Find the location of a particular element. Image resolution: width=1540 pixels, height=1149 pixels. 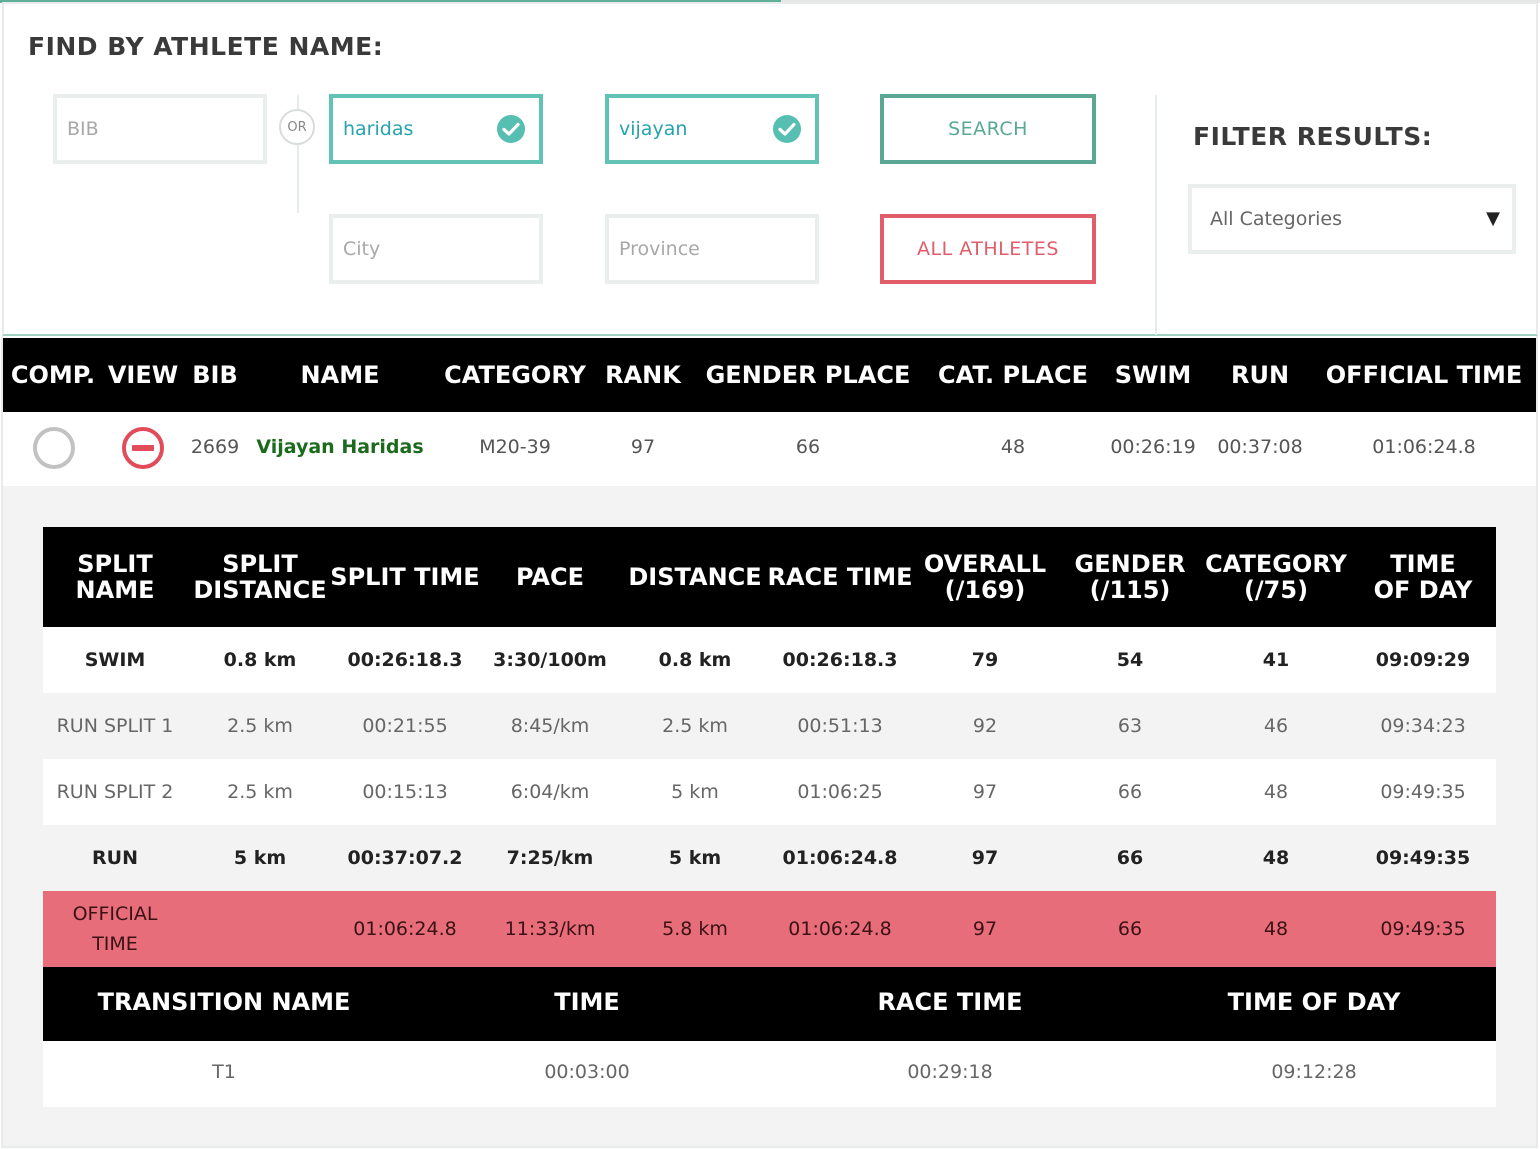

city-placeholder: City is located at coordinates (362, 249).